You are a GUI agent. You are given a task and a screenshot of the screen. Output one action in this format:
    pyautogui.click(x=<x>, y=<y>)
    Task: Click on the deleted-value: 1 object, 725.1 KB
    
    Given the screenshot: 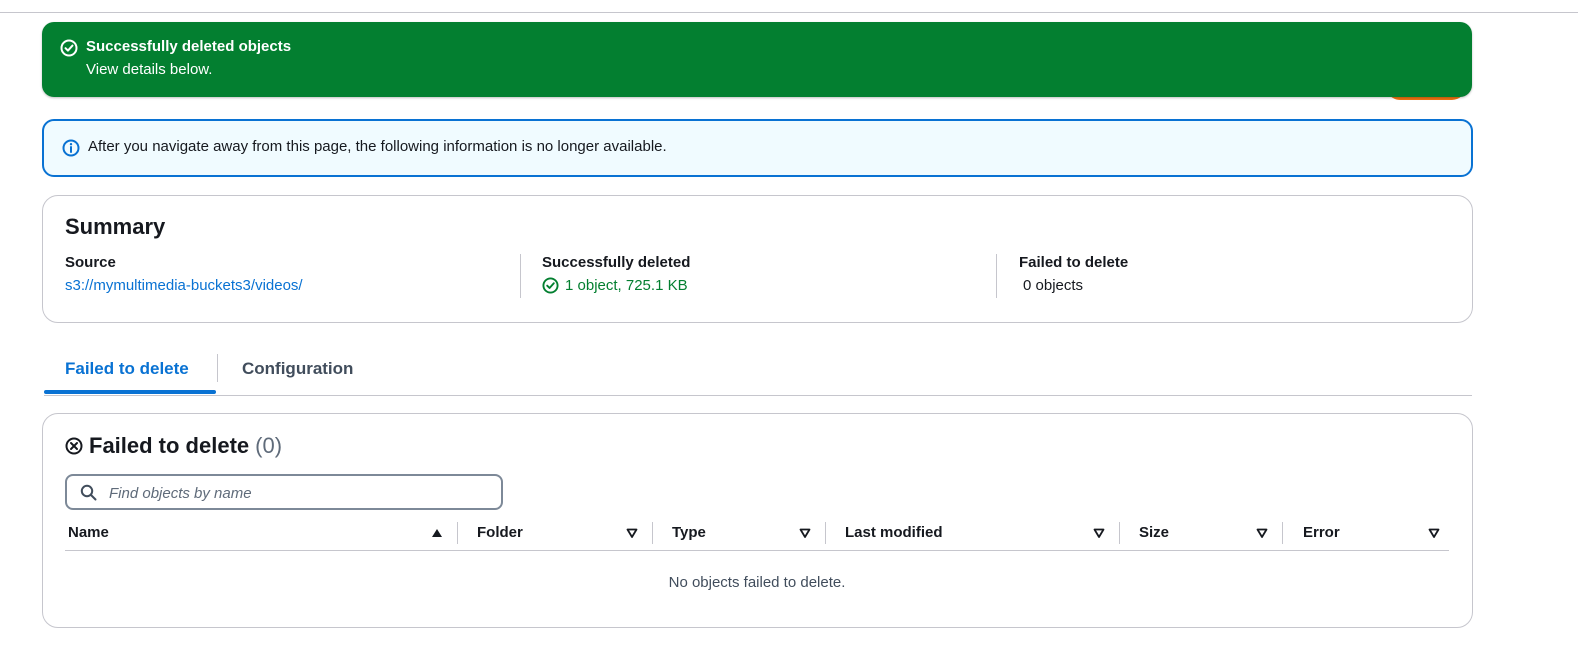 What is the action you would take?
    pyautogui.click(x=626, y=285)
    